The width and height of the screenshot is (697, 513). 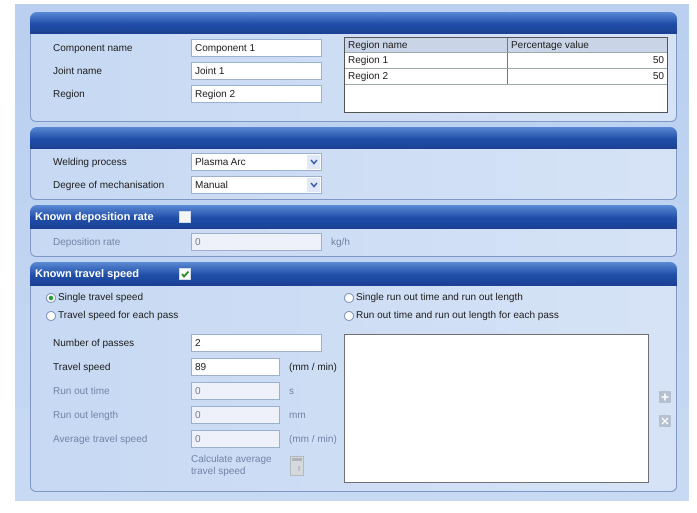 I want to click on field-label: Number of passes, so click(x=94, y=343).